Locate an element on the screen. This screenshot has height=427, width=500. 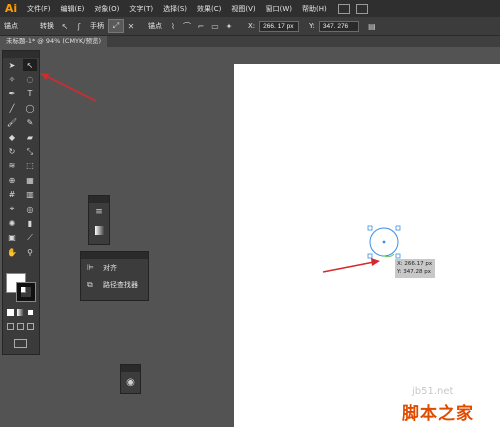
watermark-site: jb51.net is located at coordinates (433, 391).